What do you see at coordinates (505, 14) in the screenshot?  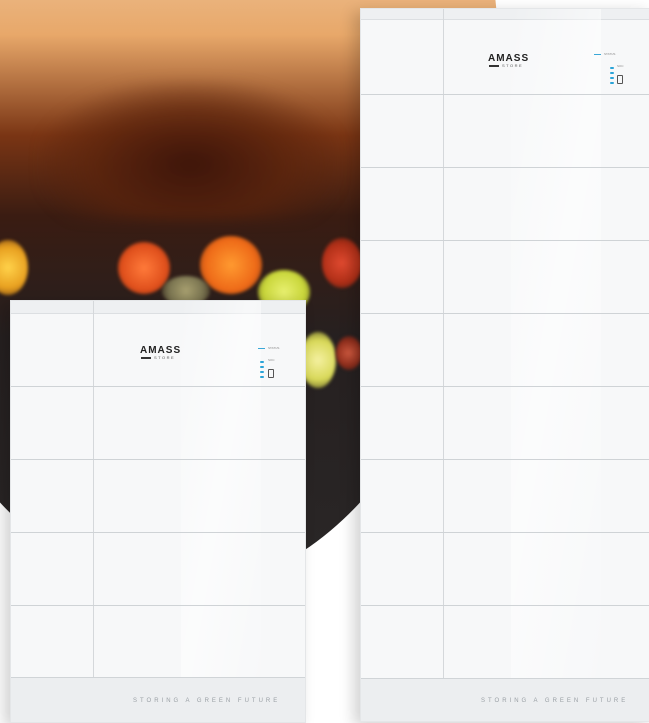 I see `cabinet-top-cap` at bounding box center [505, 14].